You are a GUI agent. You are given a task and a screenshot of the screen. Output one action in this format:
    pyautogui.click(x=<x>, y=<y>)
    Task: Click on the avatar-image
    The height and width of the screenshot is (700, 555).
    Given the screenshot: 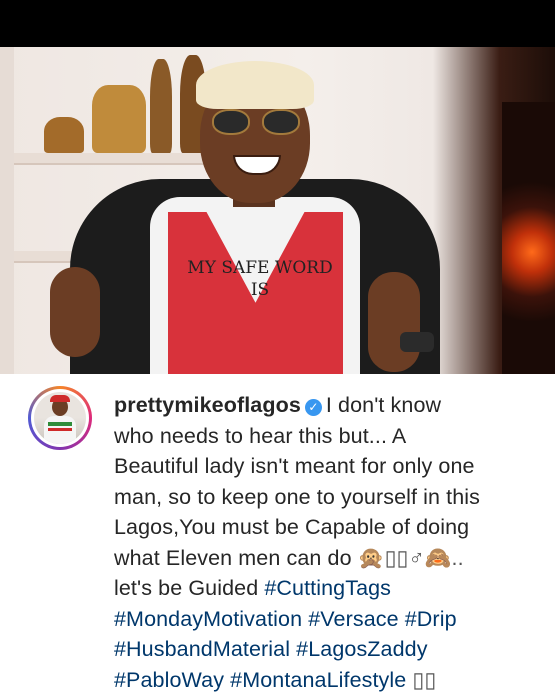 What is the action you would take?
    pyautogui.click(x=60, y=418)
    